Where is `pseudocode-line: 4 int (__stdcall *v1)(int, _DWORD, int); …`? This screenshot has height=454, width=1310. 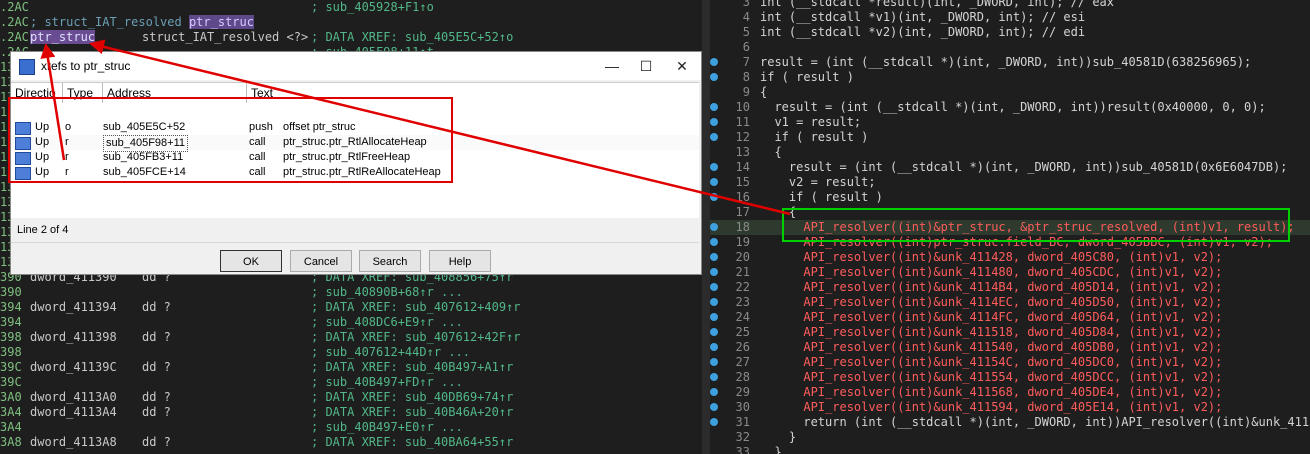 pseudocode-line: 4 int (__stdcall *v1)(int, _DWORD, int); … is located at coordinates (1010, 17).